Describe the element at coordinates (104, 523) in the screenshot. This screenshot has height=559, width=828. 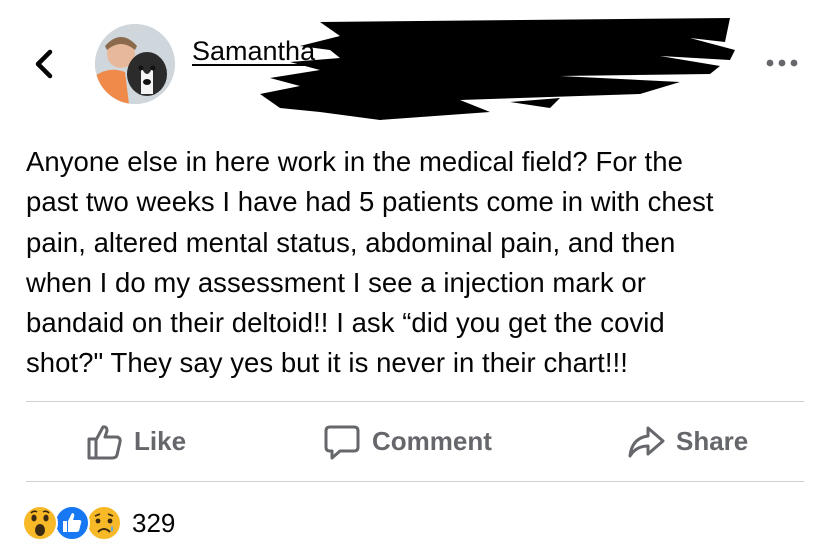
I see `sad-reaction-icon` at that location.